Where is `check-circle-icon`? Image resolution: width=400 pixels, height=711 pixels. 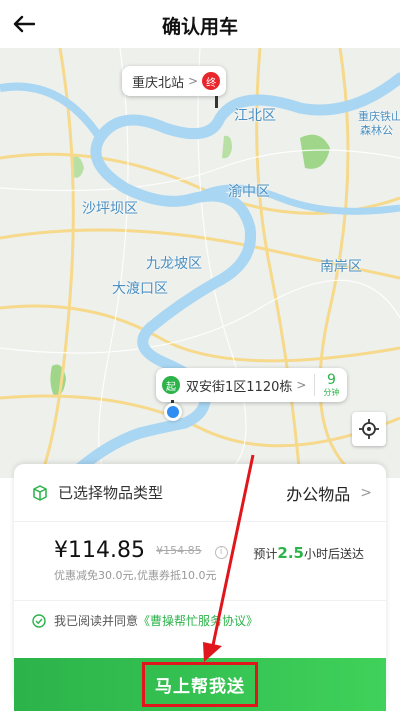
check-circle-icon is located at coordinates (39, 620).